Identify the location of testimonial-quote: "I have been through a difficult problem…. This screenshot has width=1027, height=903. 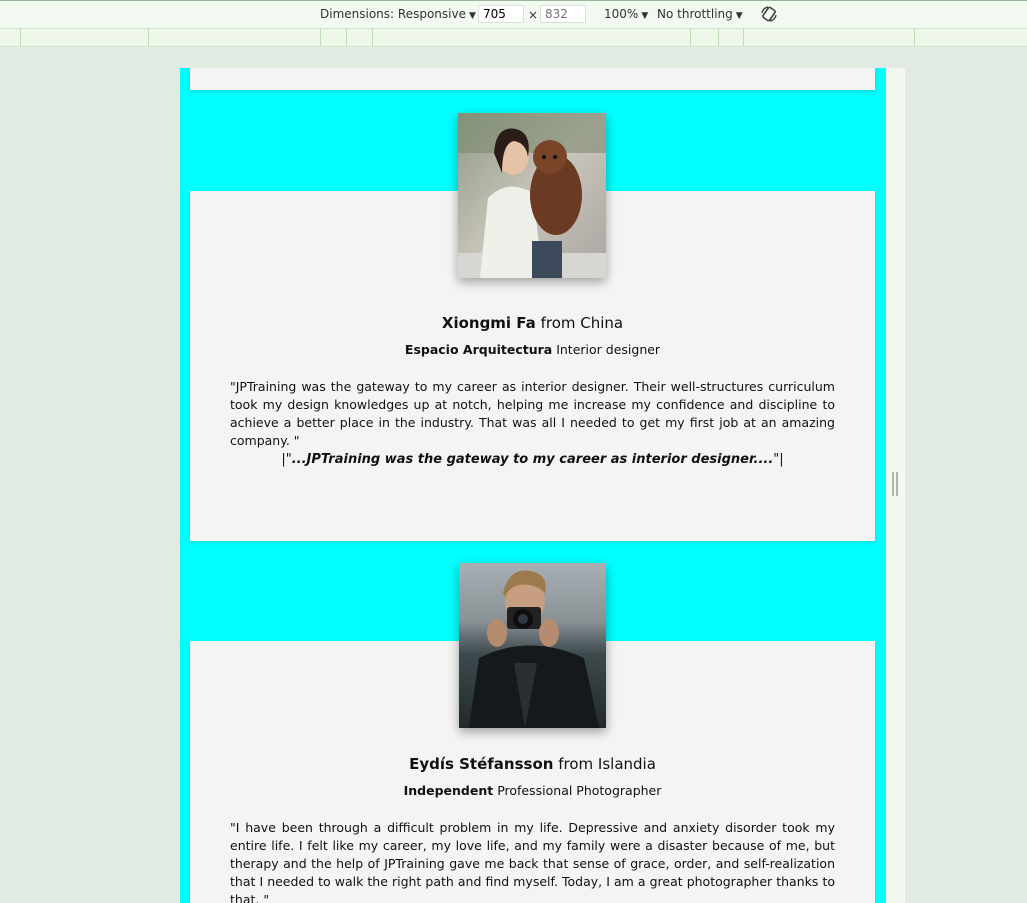
(532, 861).